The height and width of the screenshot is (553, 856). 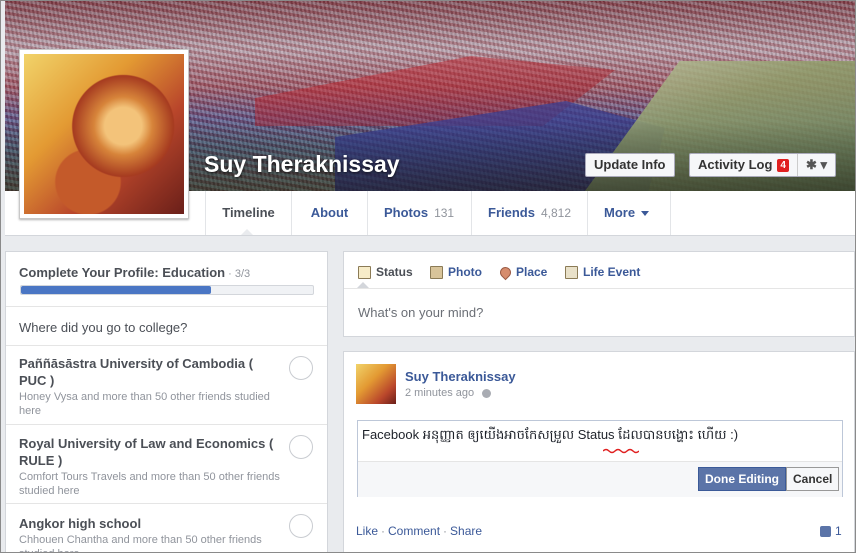 I want to click on like-count: 1, so click(x=831, y=531).